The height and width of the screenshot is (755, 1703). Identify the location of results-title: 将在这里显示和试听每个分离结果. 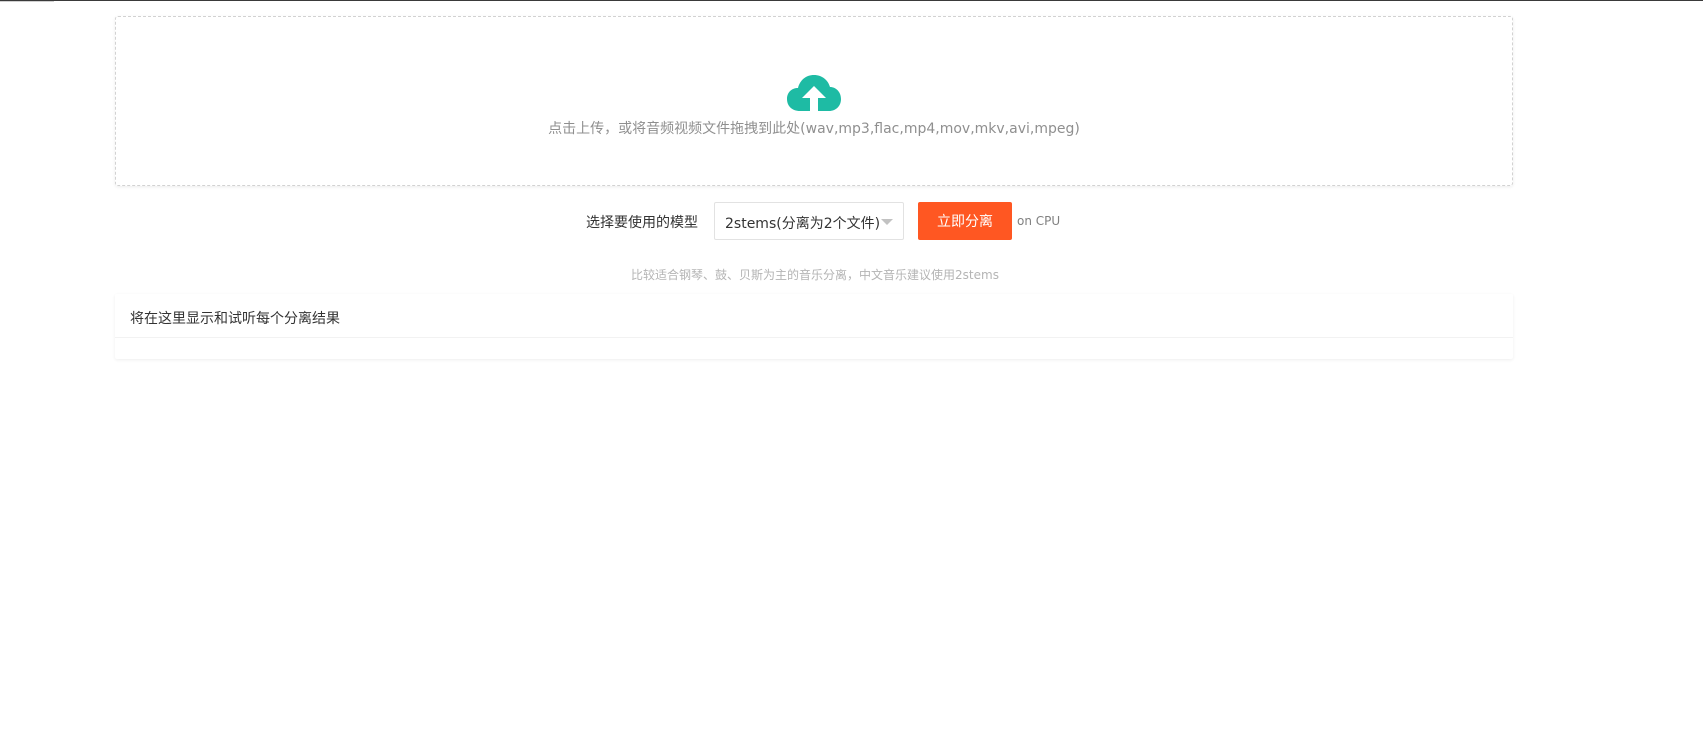
(235, 319).